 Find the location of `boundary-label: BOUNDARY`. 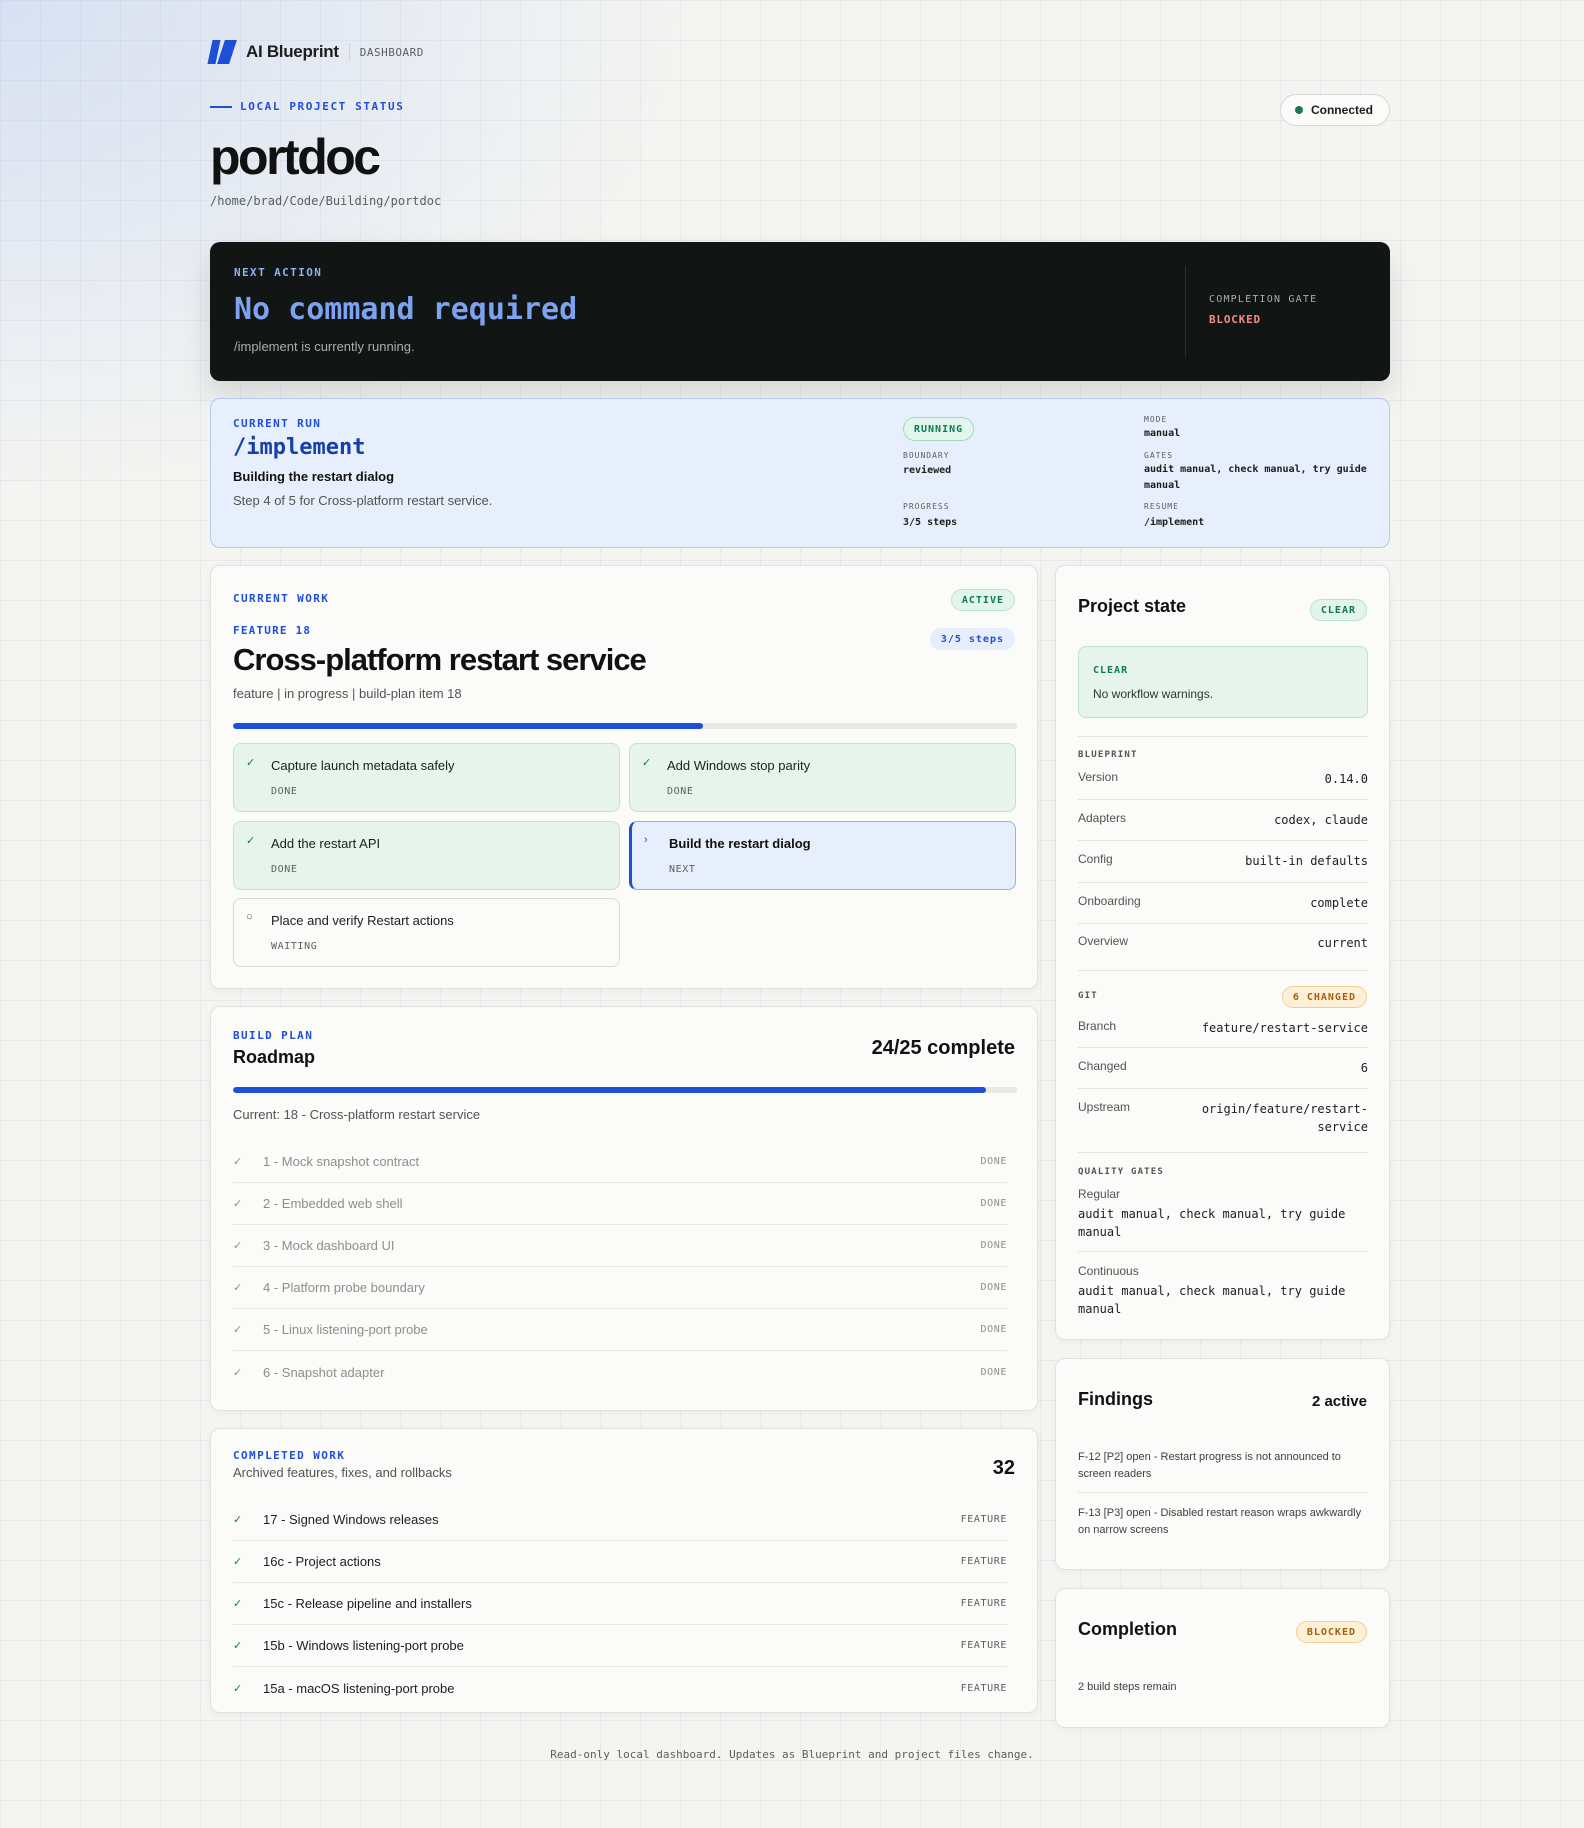

boundary-label: BOUNDARY is located at coordinates (926, 455).